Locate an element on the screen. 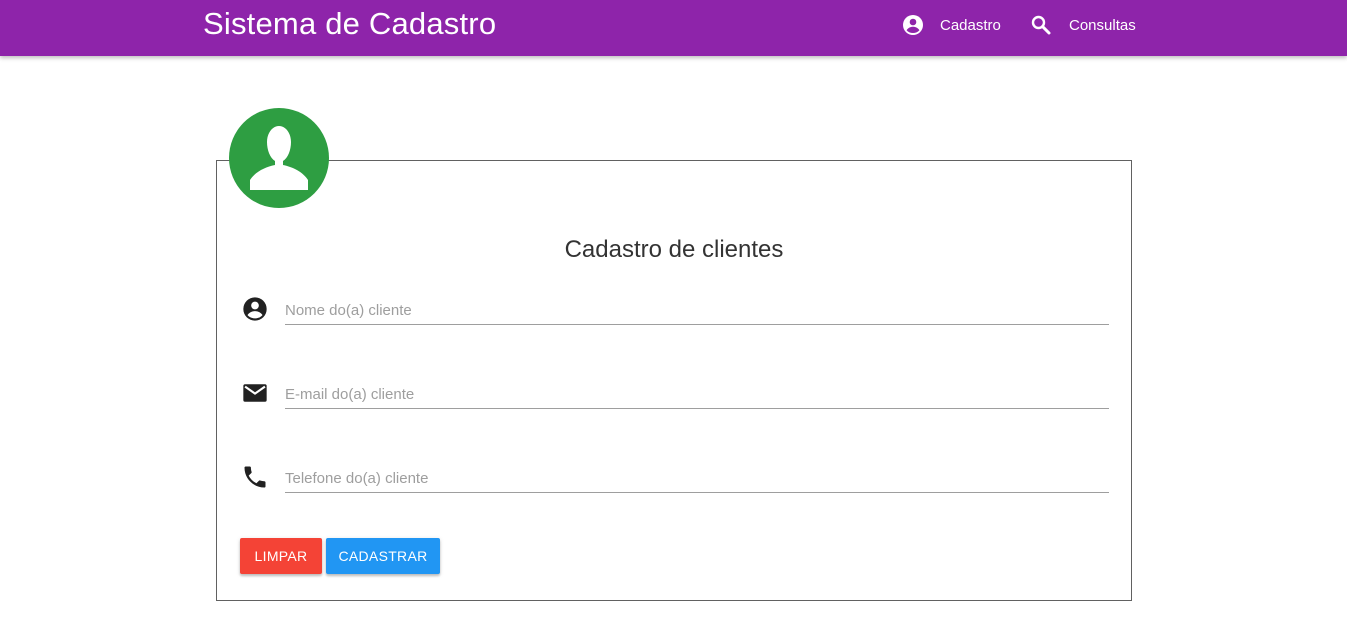 Image resolution: width=1347 pixels, height=617 pixels. nav-item-consultas: Consultas is located at coordinates (1082, 25).